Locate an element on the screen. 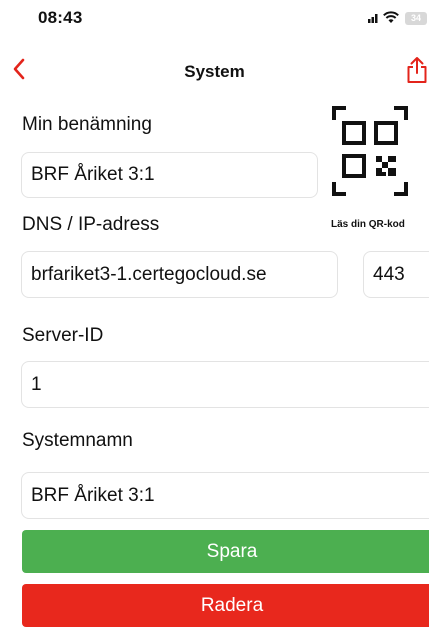 This screenshot has height=627, width=429. dns-field: brfariket3-1.certegocloud.se is located at coordinates (179, 274).